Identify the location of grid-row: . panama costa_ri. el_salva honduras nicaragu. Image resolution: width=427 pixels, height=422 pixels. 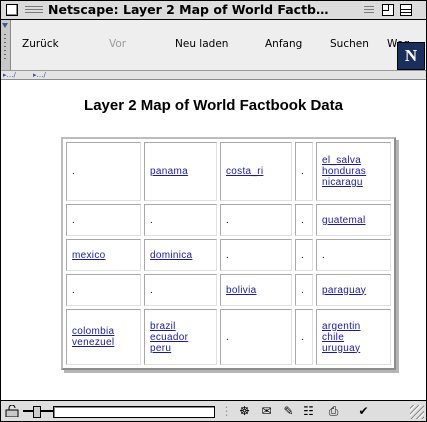
(228, 171).